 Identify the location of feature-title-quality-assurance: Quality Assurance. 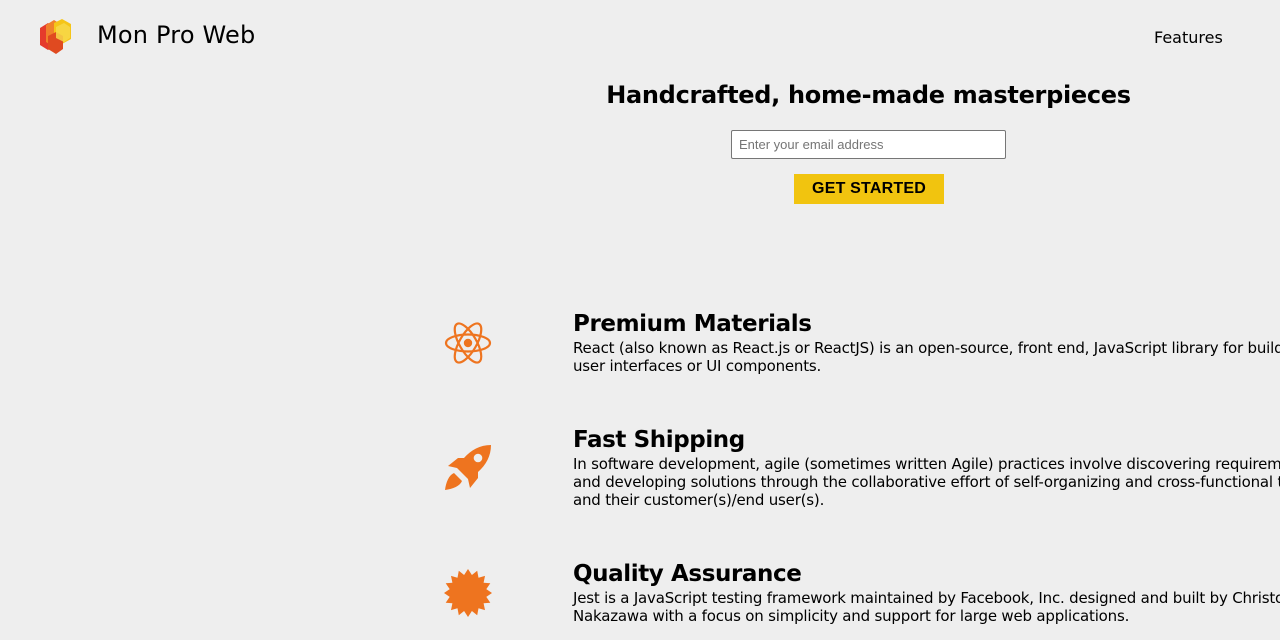
(687, 574).